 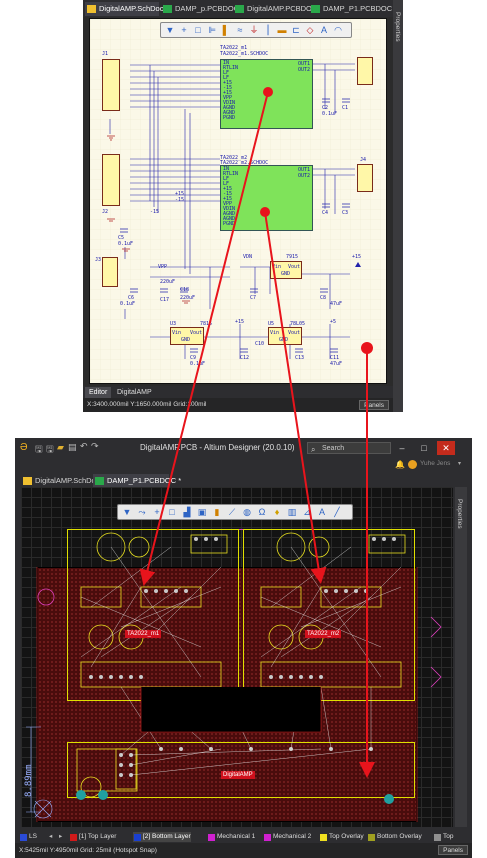 I want to click on wire-icon: ▌, so click(x=226, y=30).